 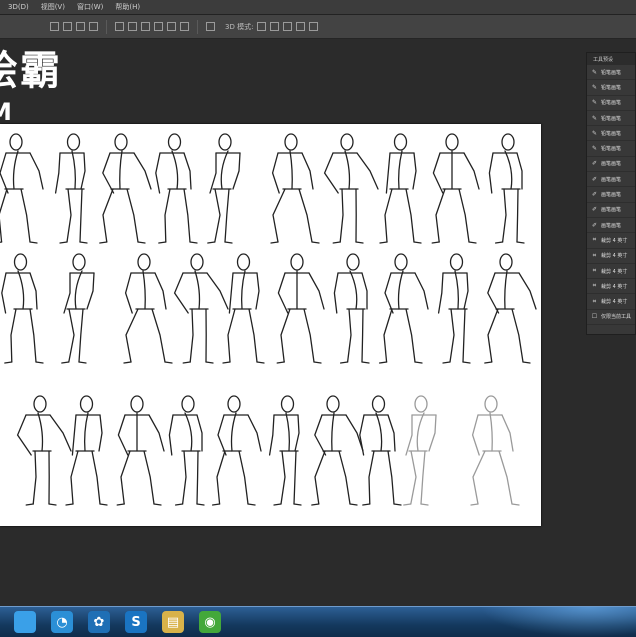 I want to click on preset-label: 画笔画笔, so click(x=611, y=163).